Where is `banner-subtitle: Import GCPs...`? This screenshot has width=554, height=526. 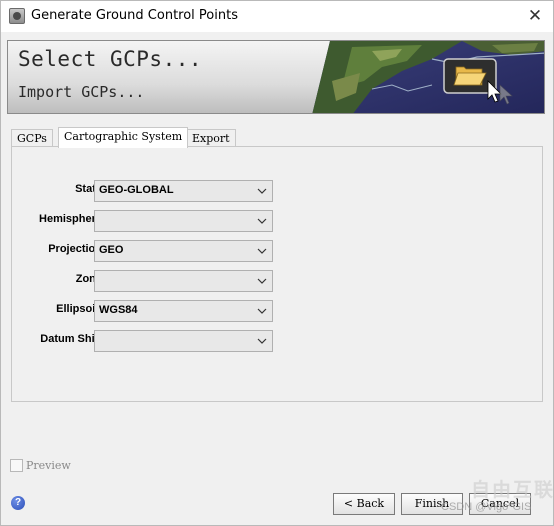
banner-subtitle: Import GCPs... is located at coordinates (81, 92).